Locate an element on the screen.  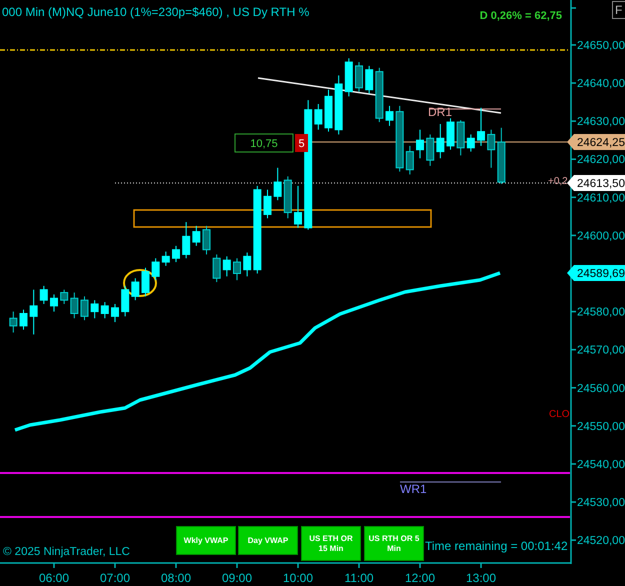
time-axis-label: 12:00 is located at coordinates (420, 578).